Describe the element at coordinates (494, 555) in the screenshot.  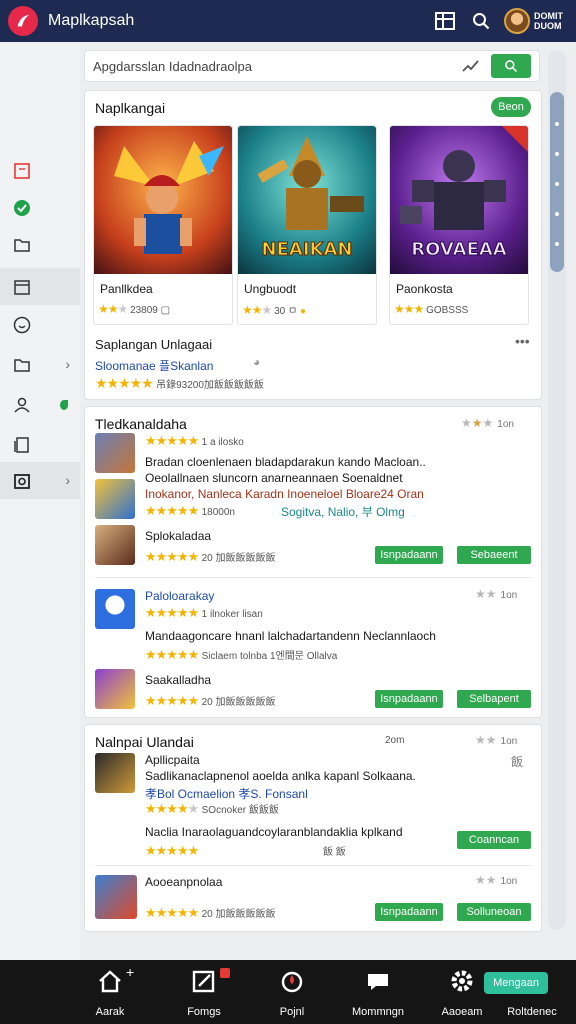
I see `select-button: Sebaeent` at that location.